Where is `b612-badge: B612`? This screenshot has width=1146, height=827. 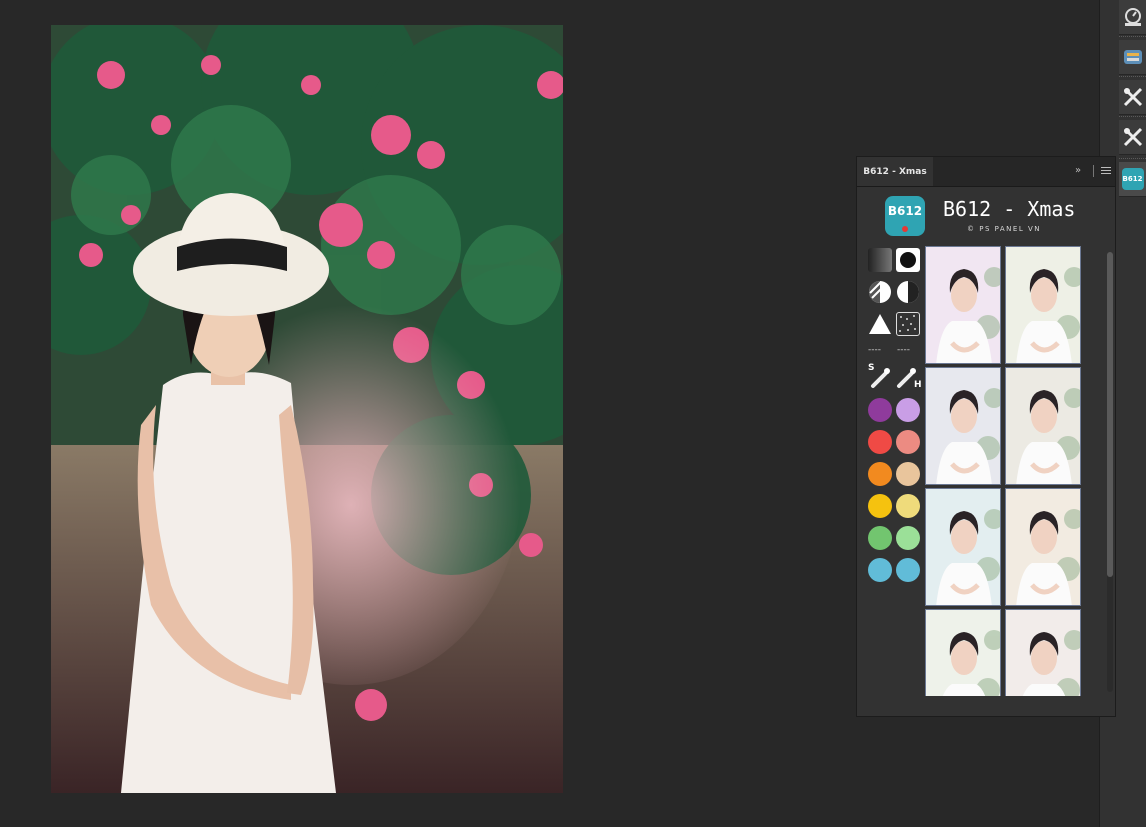 b612-badge: B612 is located at coordinates (1132, 179).